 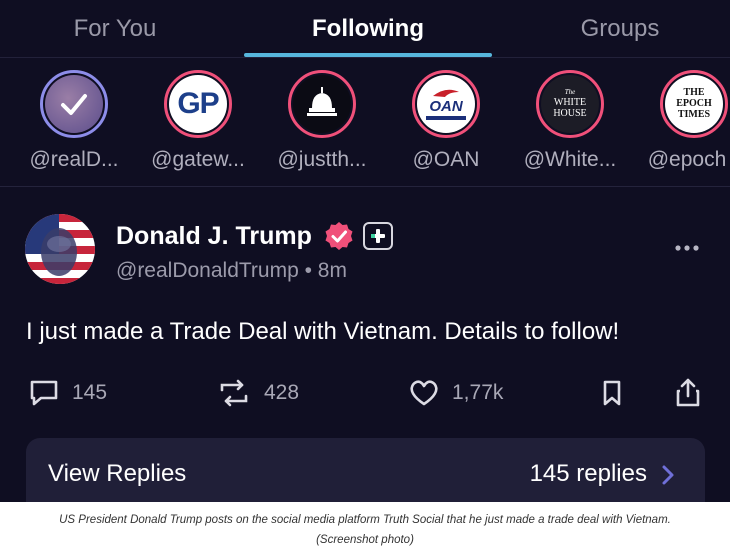 I want to click on avatar: GP, so click(x=198, y=104).